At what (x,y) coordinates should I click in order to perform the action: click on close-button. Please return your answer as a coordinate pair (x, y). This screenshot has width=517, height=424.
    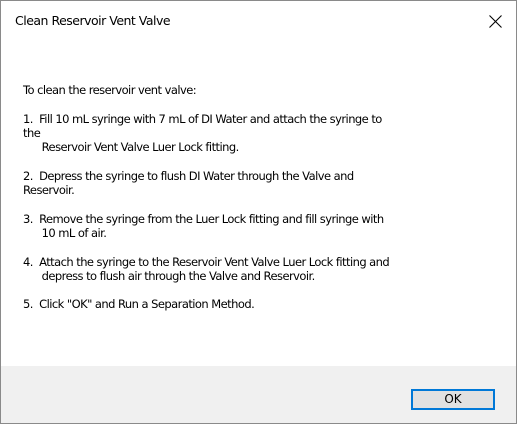
    Looking at the image, I should click on (496, 21).